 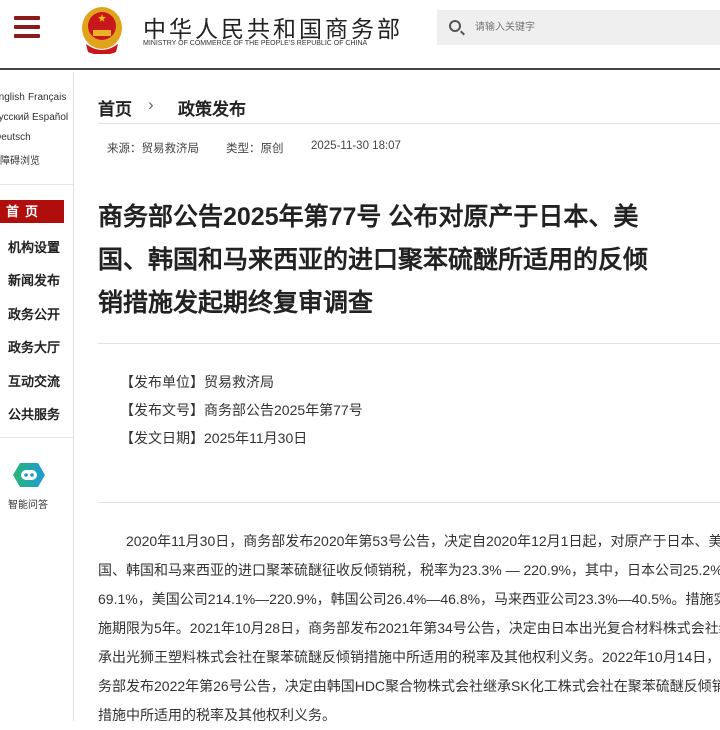 What do you see at coordinates (28, 503) in the screenshot?
I see `assistant-label: 智能问答` at bounding box center [28, 503].